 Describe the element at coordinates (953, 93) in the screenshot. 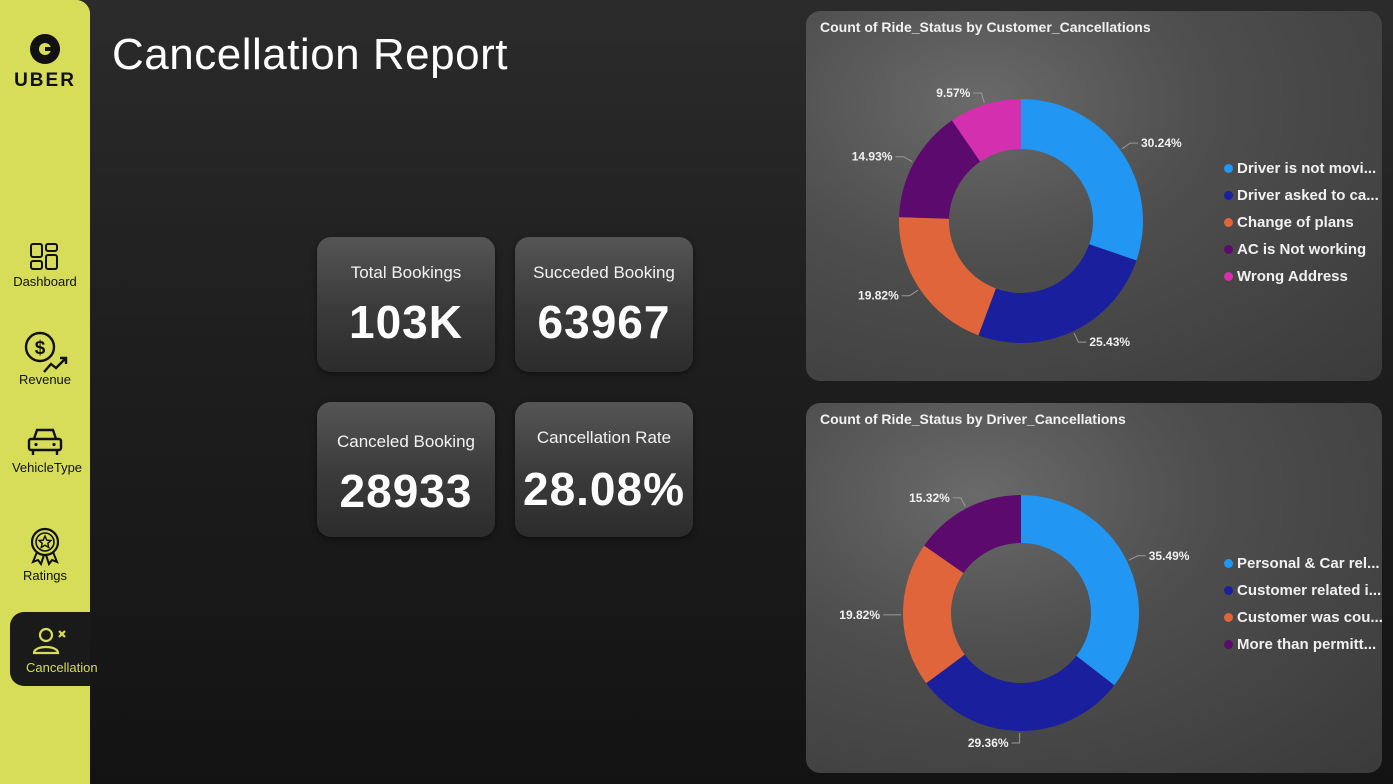

I see `data-label: 9.57%` at that location.